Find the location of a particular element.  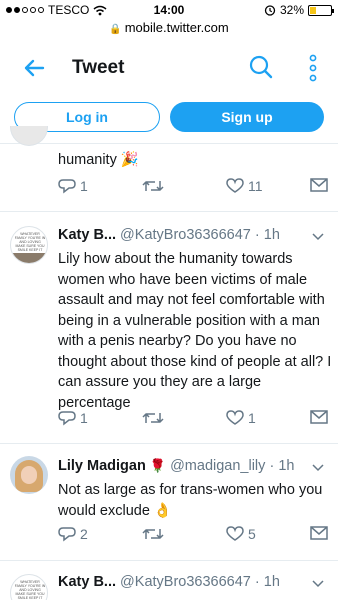

like-button: 11 is located at coordinates (244, 186).